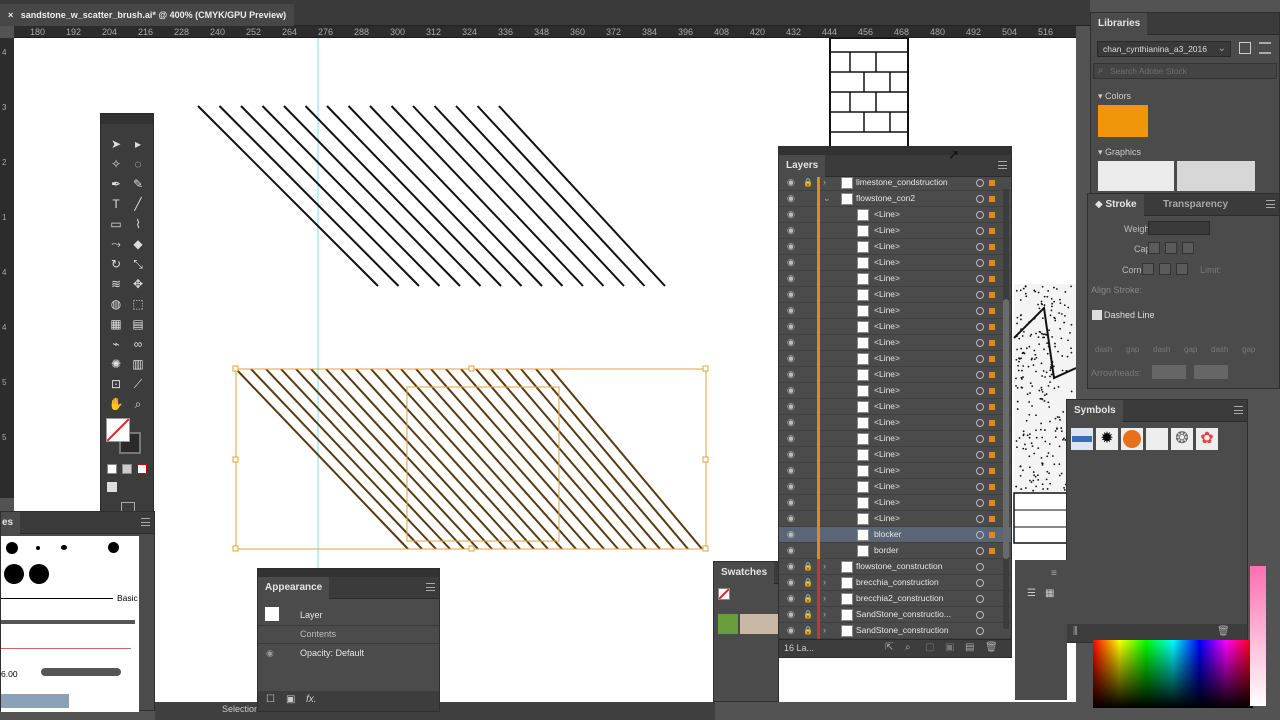  What do you see at coordinates (138, 224) in the screenshot?
I see `paintbrush-tool-icon: ⌇` at bounding box center [138, 224].